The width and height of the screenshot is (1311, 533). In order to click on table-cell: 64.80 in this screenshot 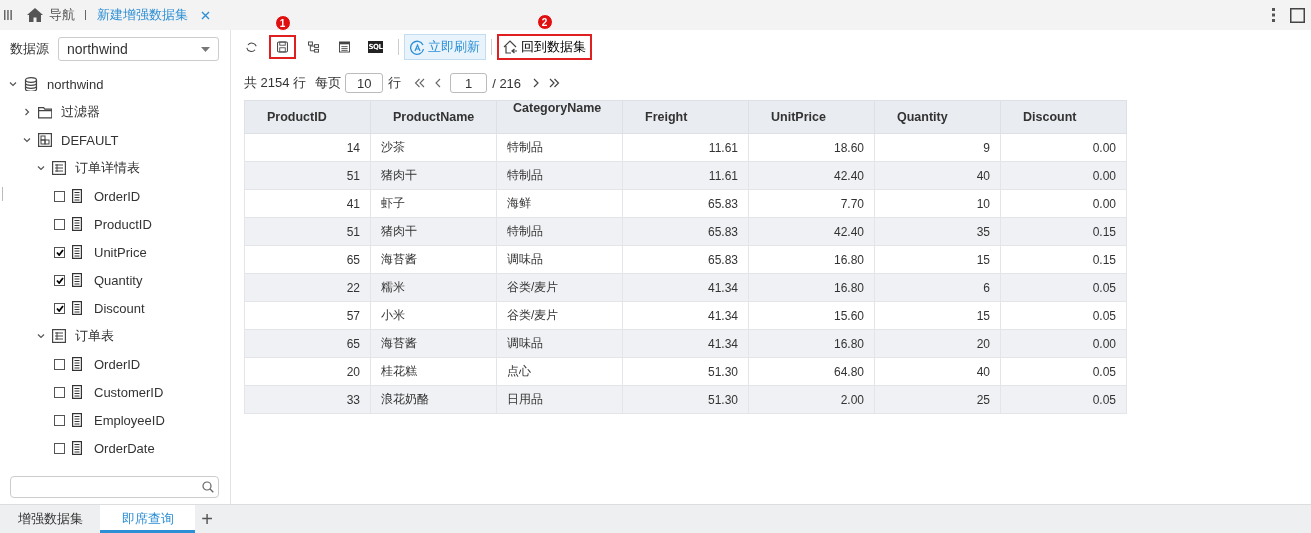, I will do `click(811, 371)`.